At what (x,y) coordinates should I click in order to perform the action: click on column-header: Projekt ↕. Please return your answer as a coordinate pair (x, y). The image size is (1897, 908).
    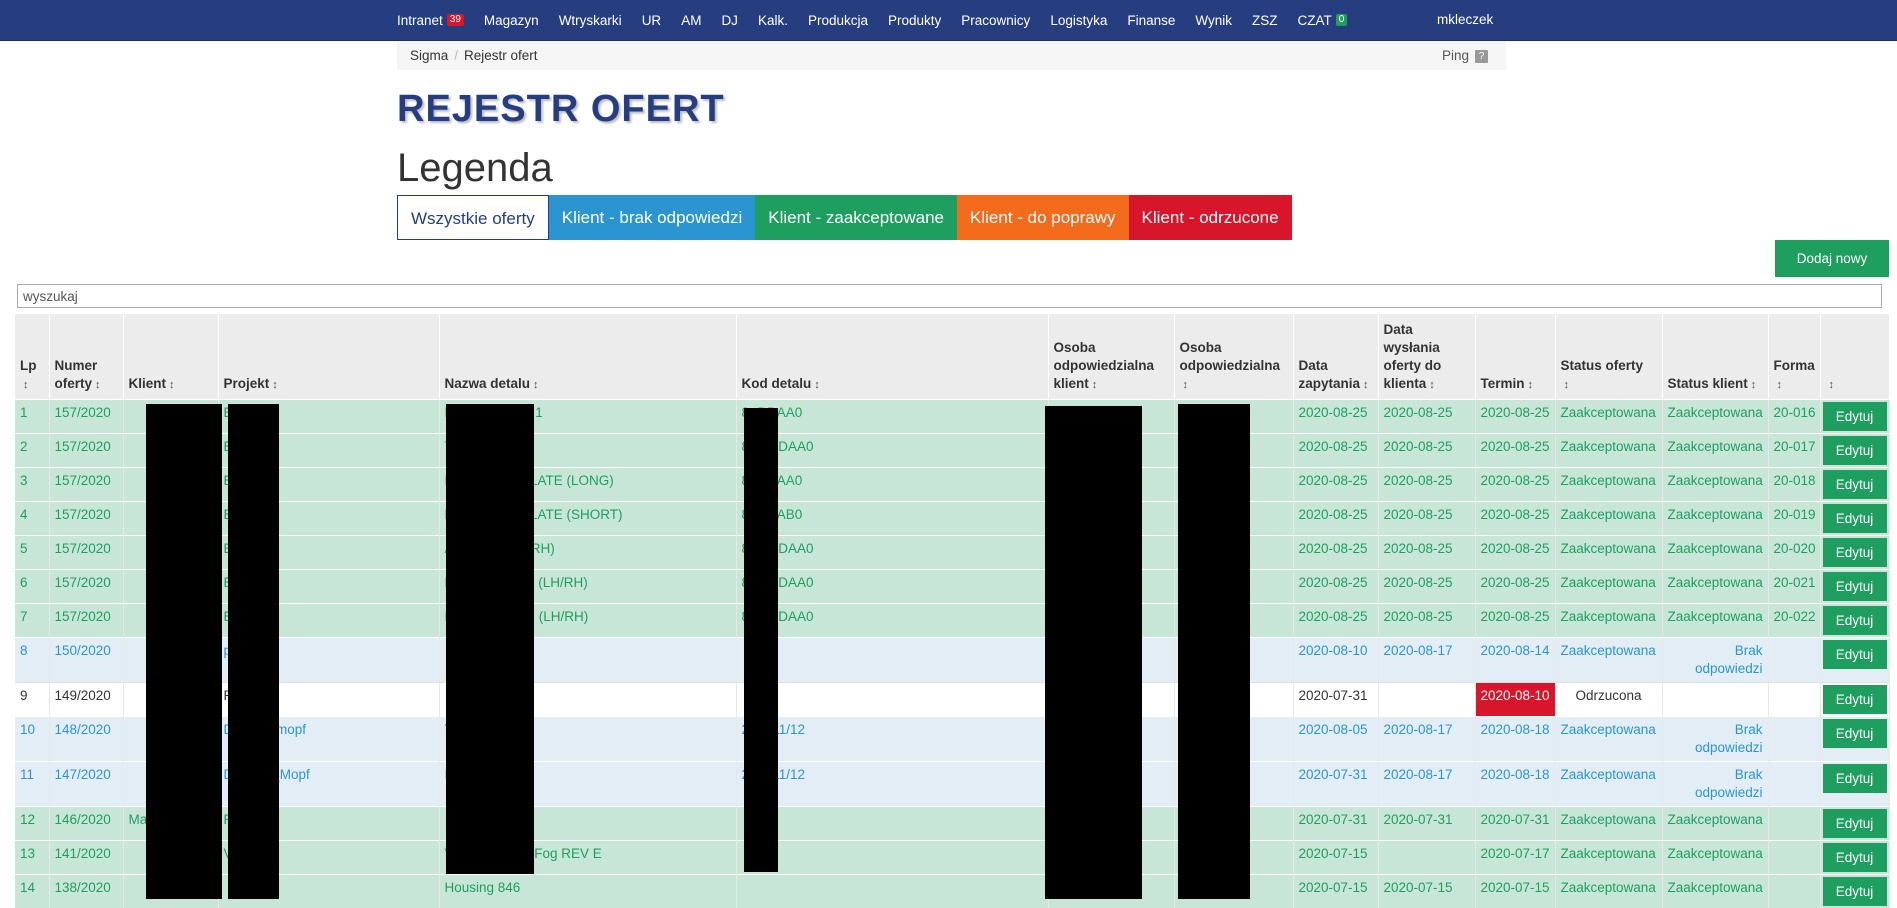
    Looking at the image, I should click on (329, 356).